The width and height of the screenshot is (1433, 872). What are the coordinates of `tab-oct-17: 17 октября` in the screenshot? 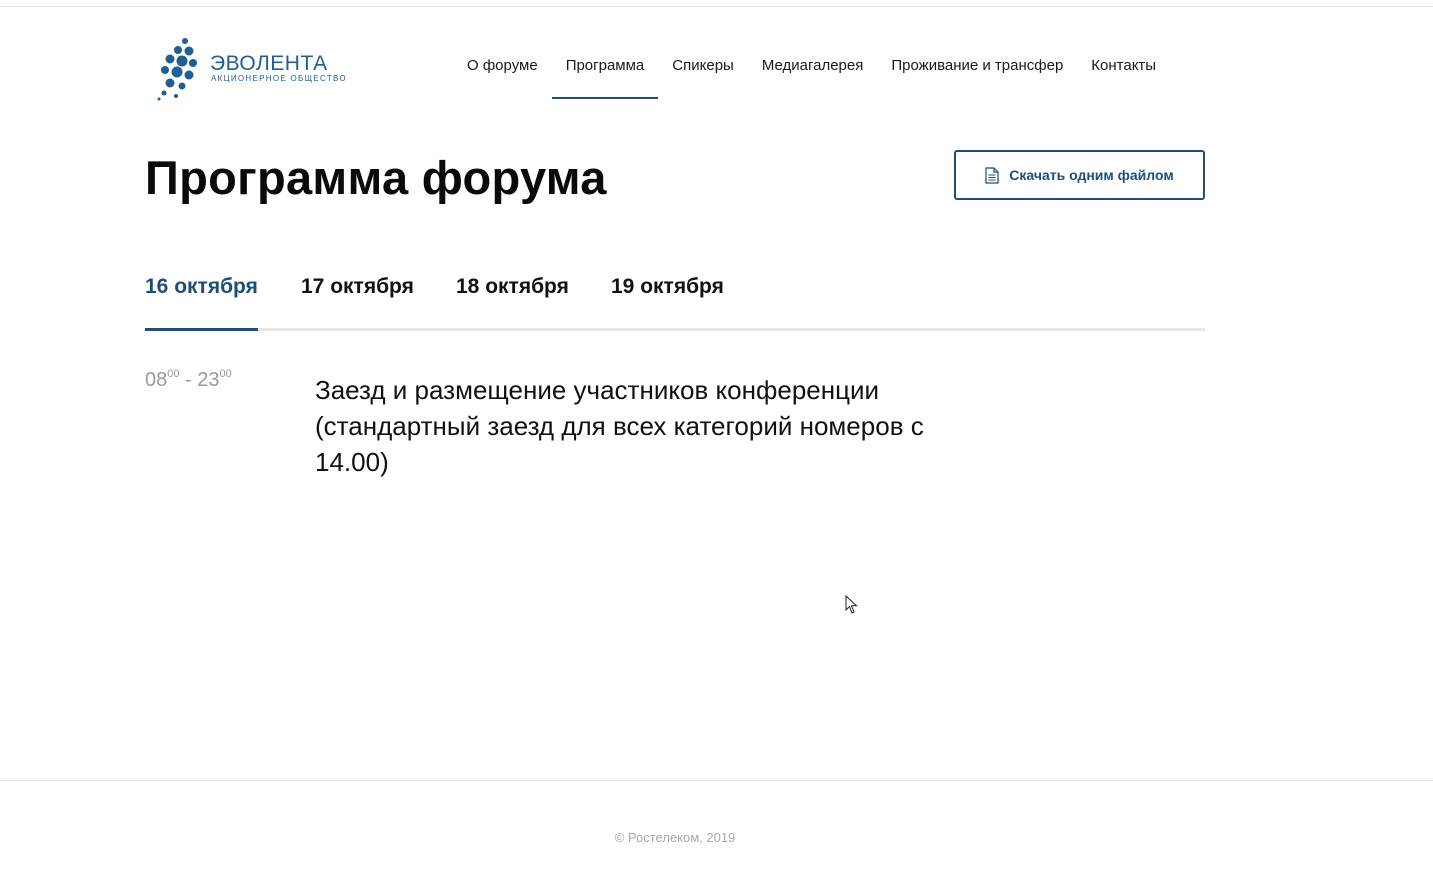 It's located at (357, 300).